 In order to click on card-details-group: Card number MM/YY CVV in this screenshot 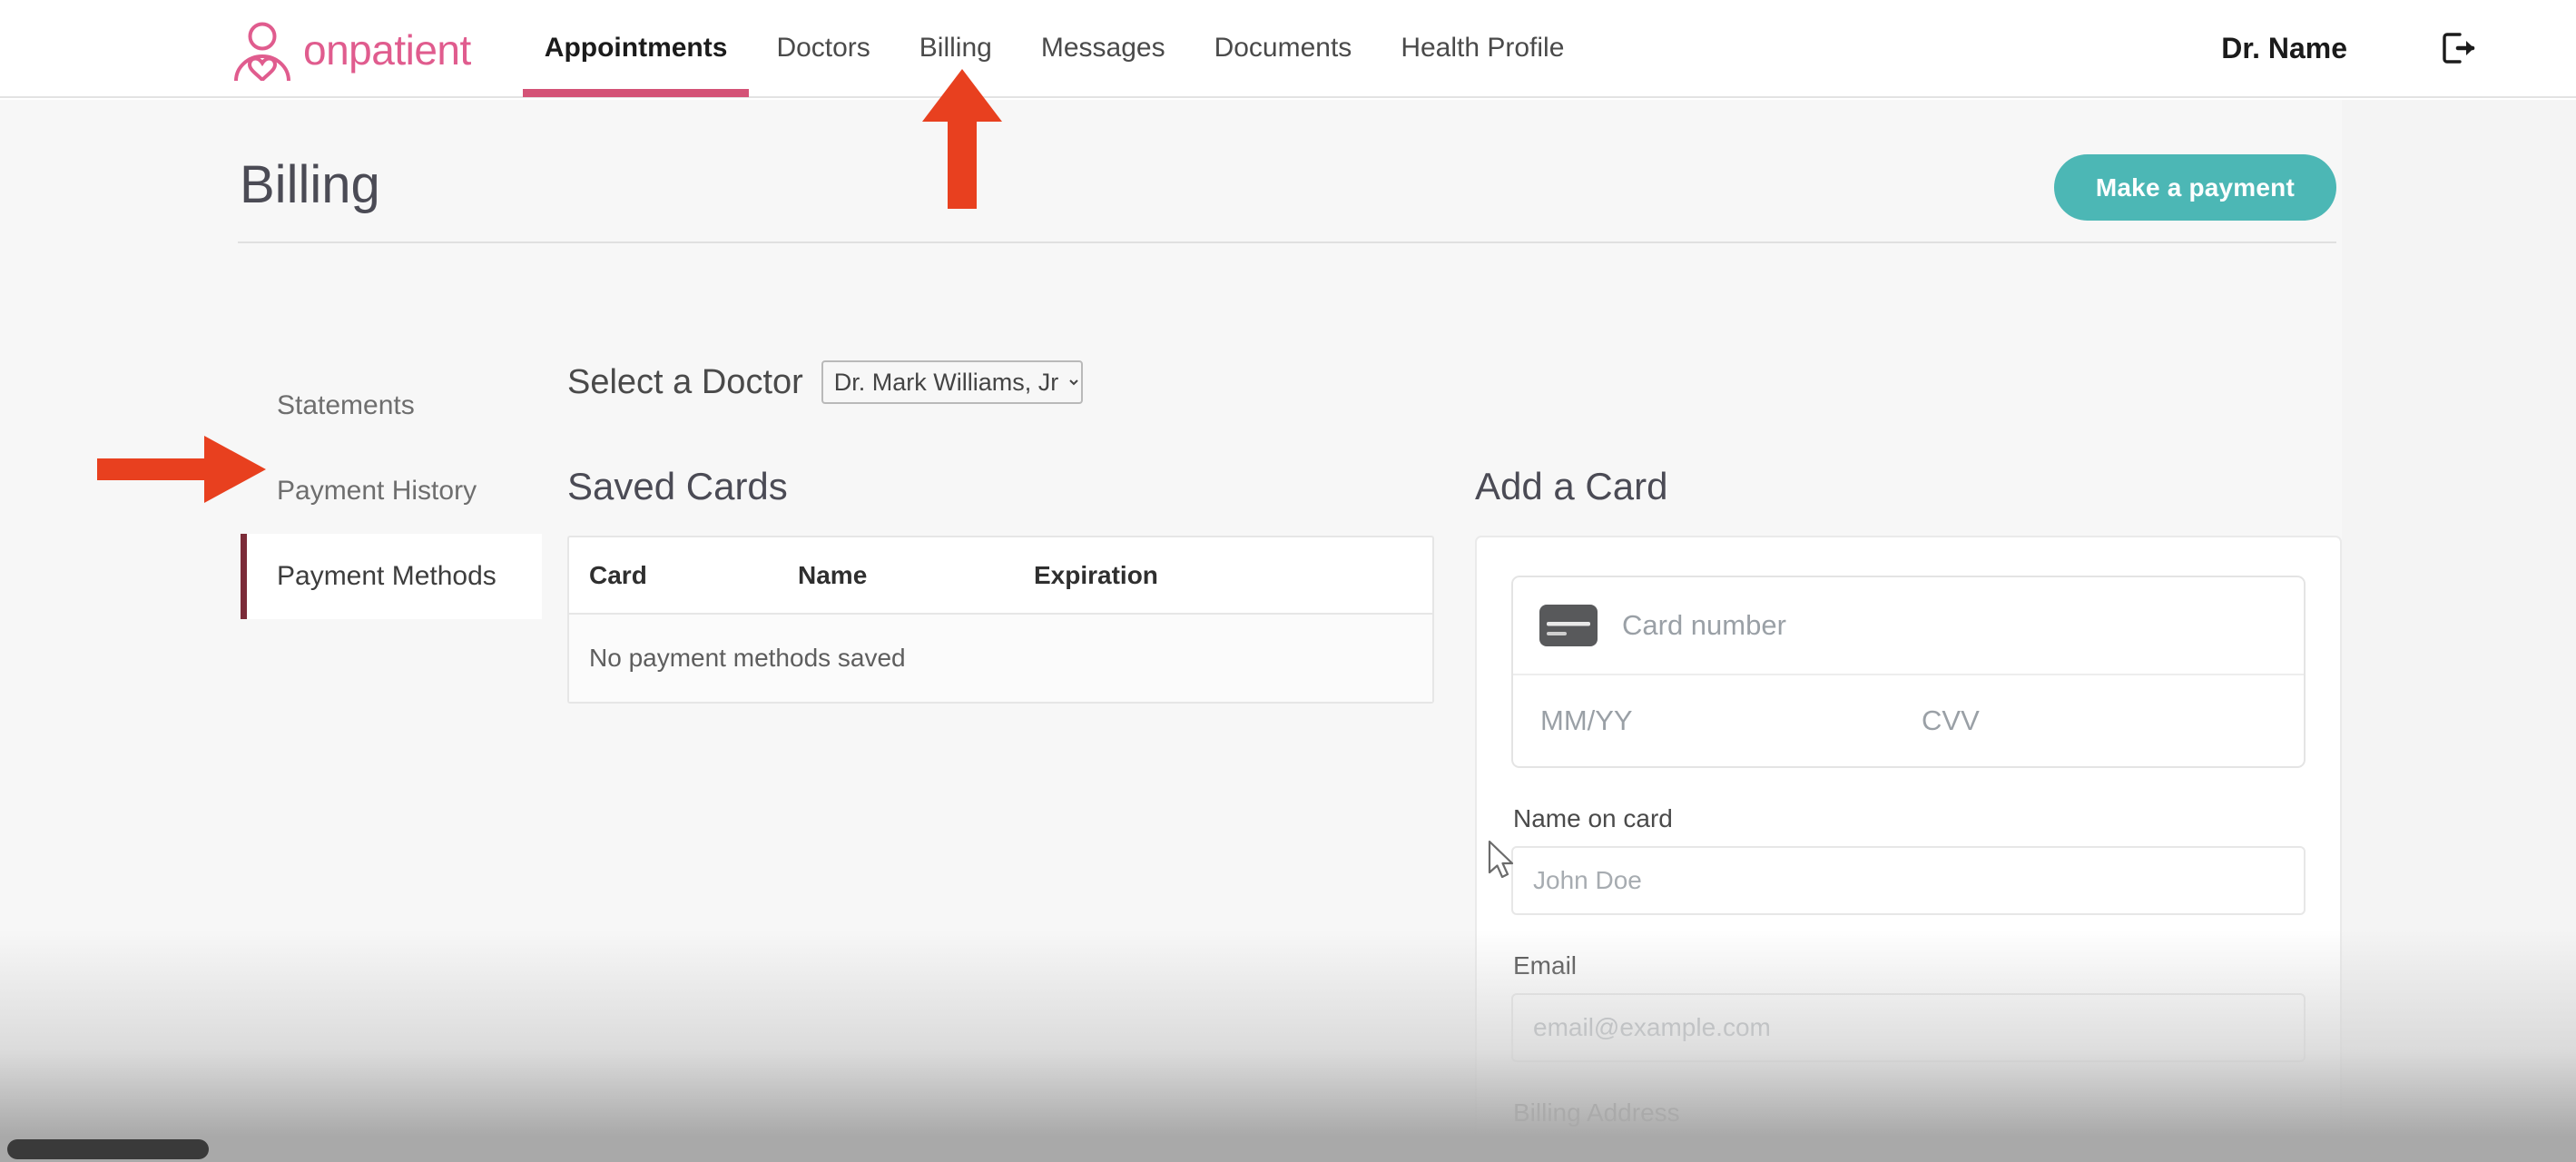, I will do `click(1908, 672)`.